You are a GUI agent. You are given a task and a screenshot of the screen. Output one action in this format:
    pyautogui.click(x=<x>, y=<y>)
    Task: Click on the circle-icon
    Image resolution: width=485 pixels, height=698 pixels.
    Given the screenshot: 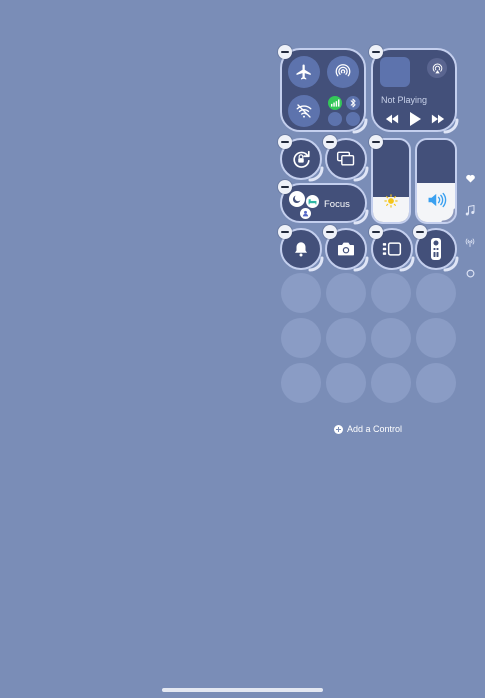 What is the action you would take?
    pyautogui.click(x=470, y=273)
    